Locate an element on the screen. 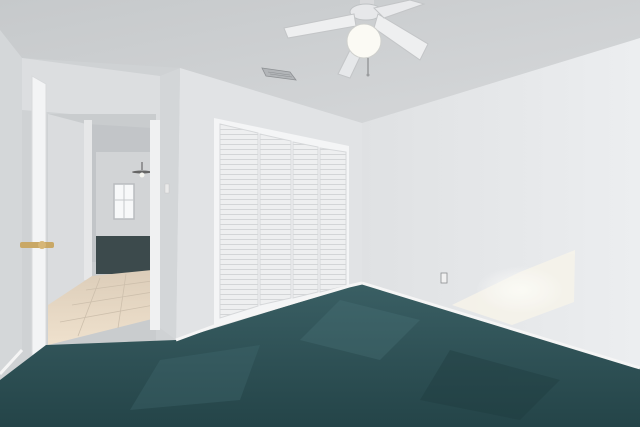 This screenshot has width=640, height=427. hallway-door-frame is located at coordinates (88, 200).